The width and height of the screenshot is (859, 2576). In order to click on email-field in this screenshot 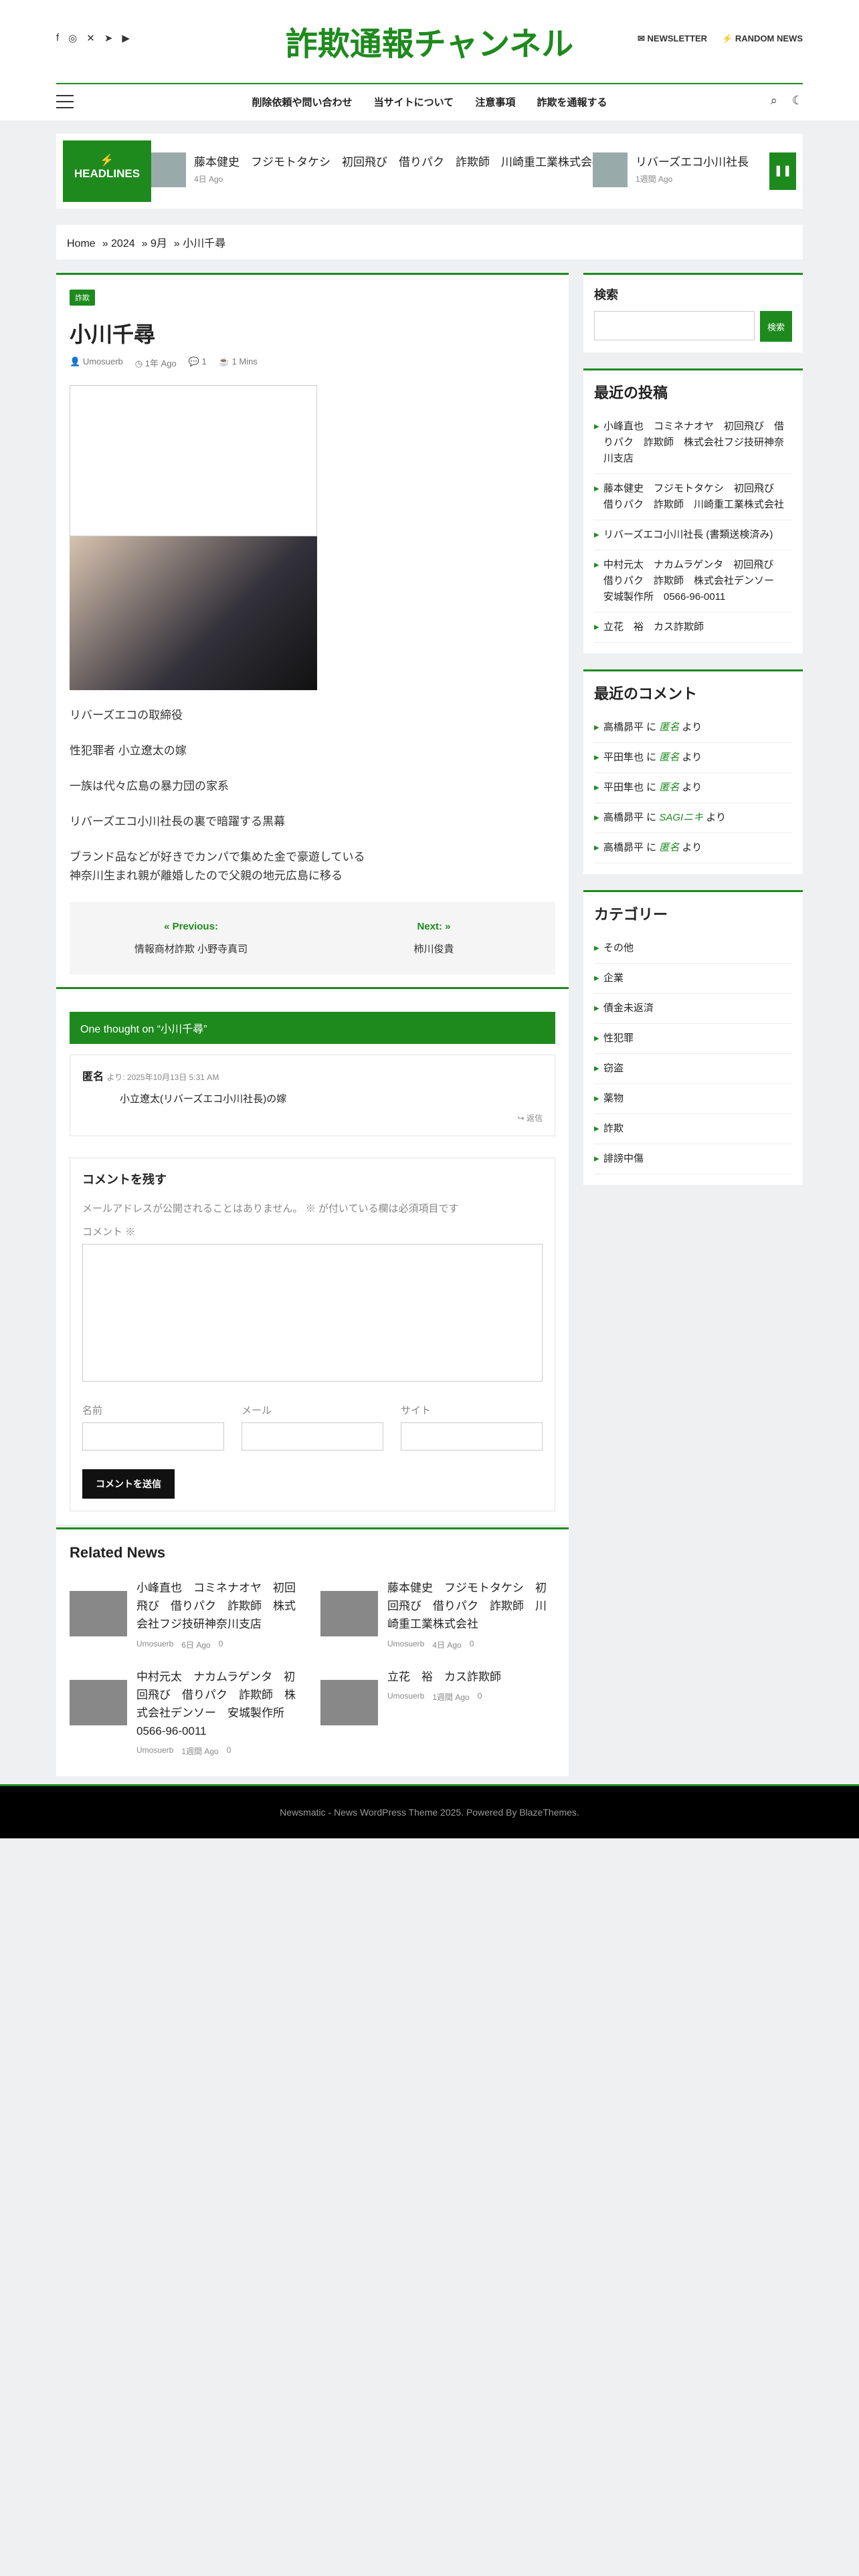, I will do `click(312, 1436)`.